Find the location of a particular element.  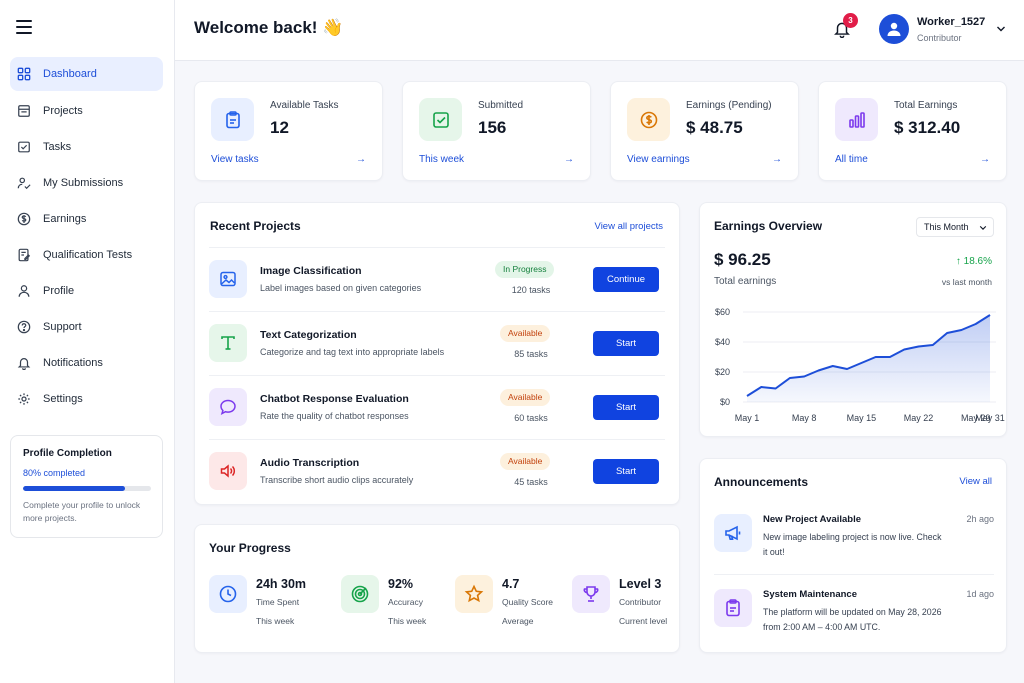

project-name: Image Classification is located at coordinates (311, 271).